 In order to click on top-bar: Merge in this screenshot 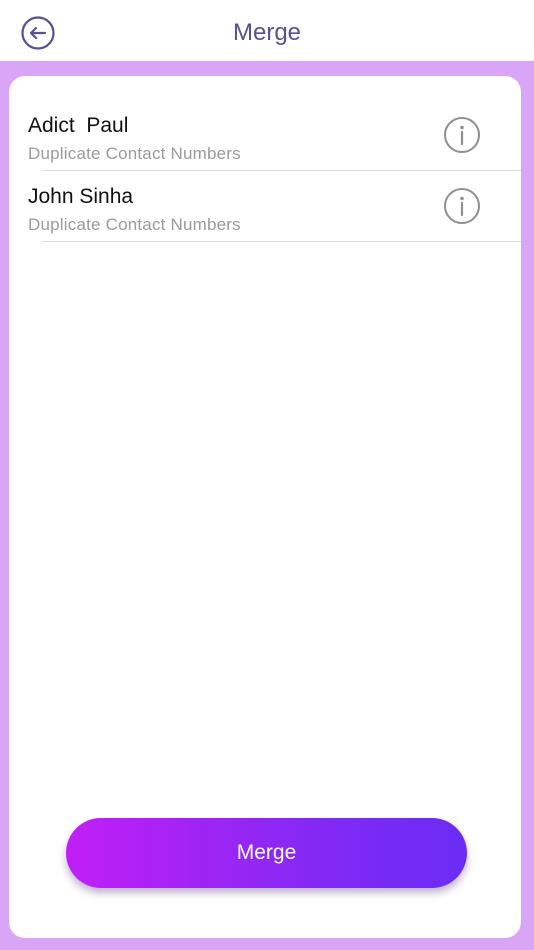, I will do `click(267, 30)`.